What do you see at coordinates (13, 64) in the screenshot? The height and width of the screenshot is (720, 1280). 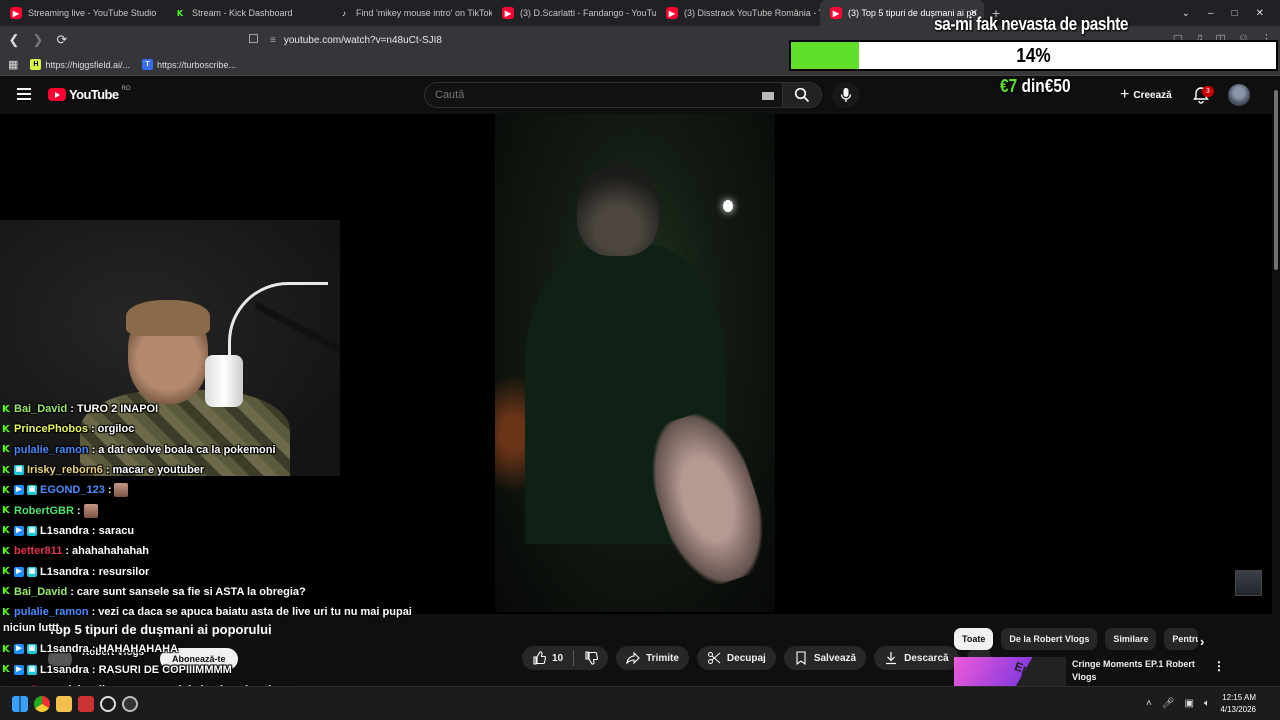 I see `apps-icon: ▦` at bounding box center [13, 64].